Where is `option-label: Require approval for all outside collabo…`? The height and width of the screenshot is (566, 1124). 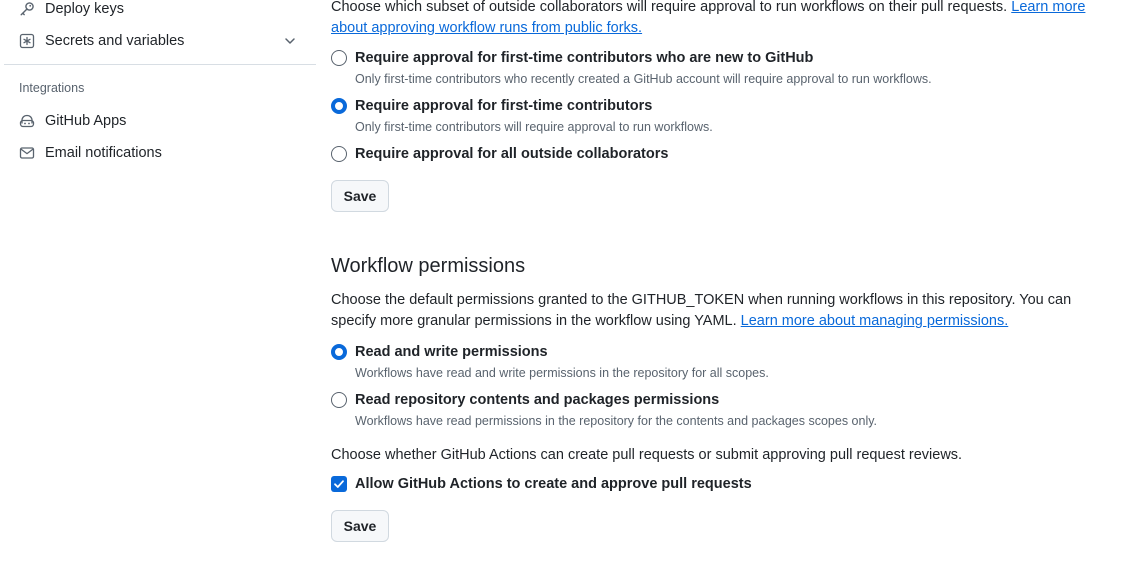
option-label: Require approval for all outside collabo… is located at coordinates (511, 154).